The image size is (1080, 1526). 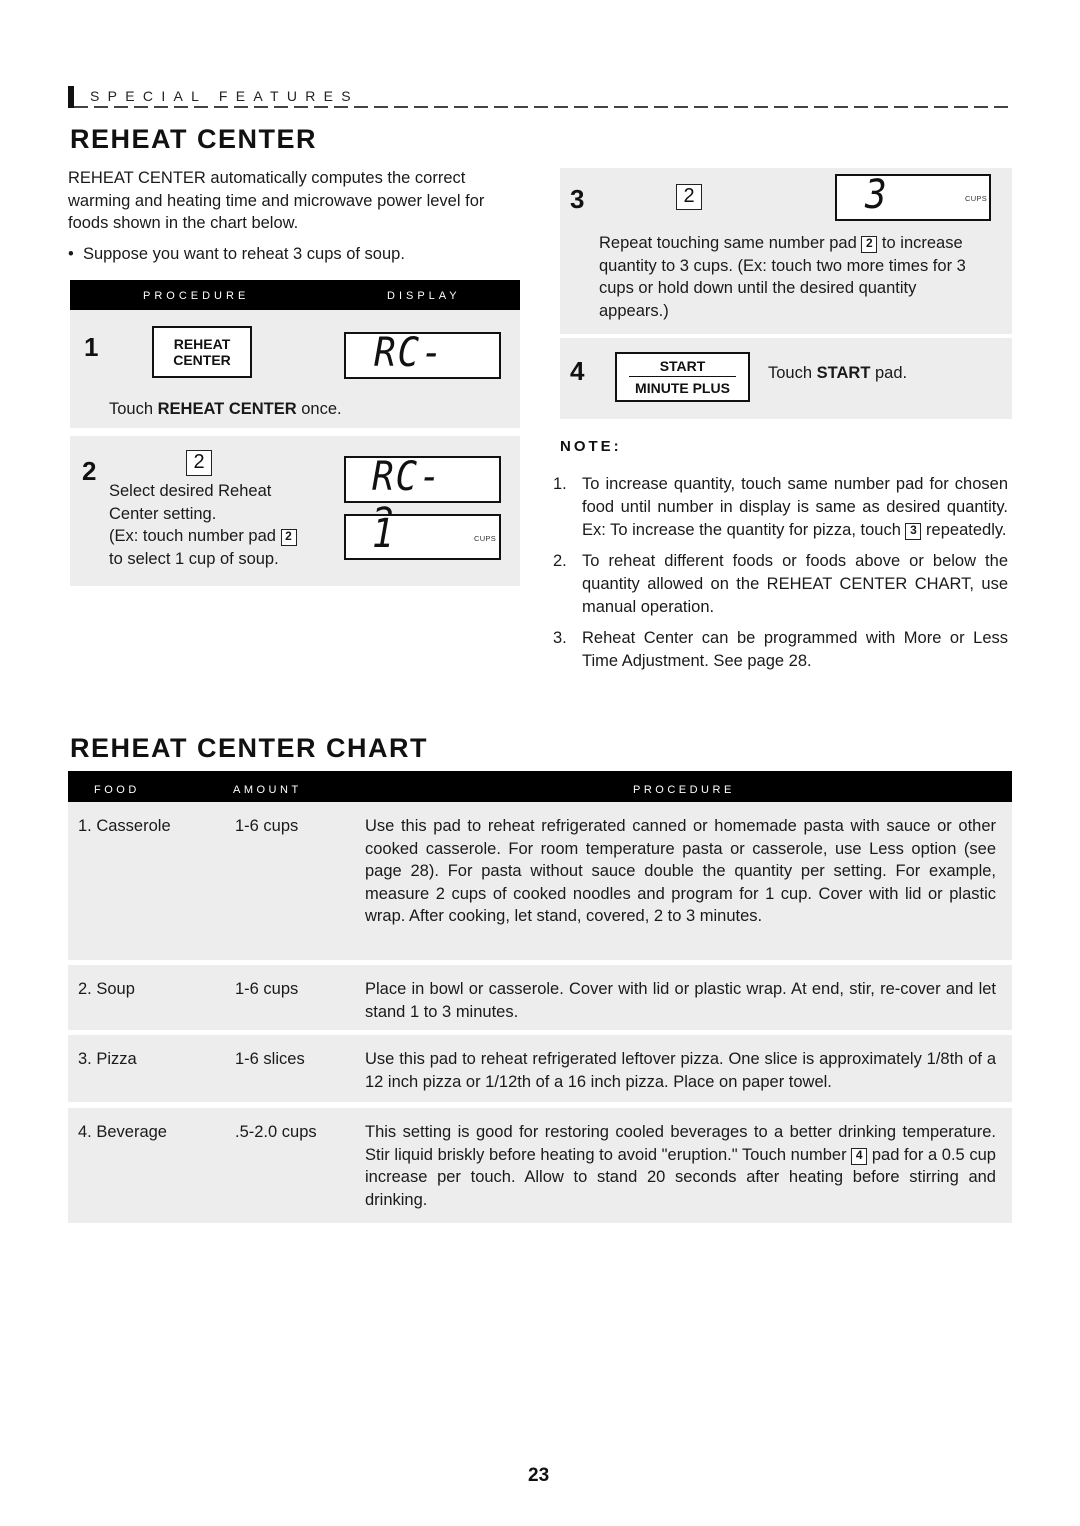 I want to click on food-cell: 3. Pizza, so click(x=107, y=1059).